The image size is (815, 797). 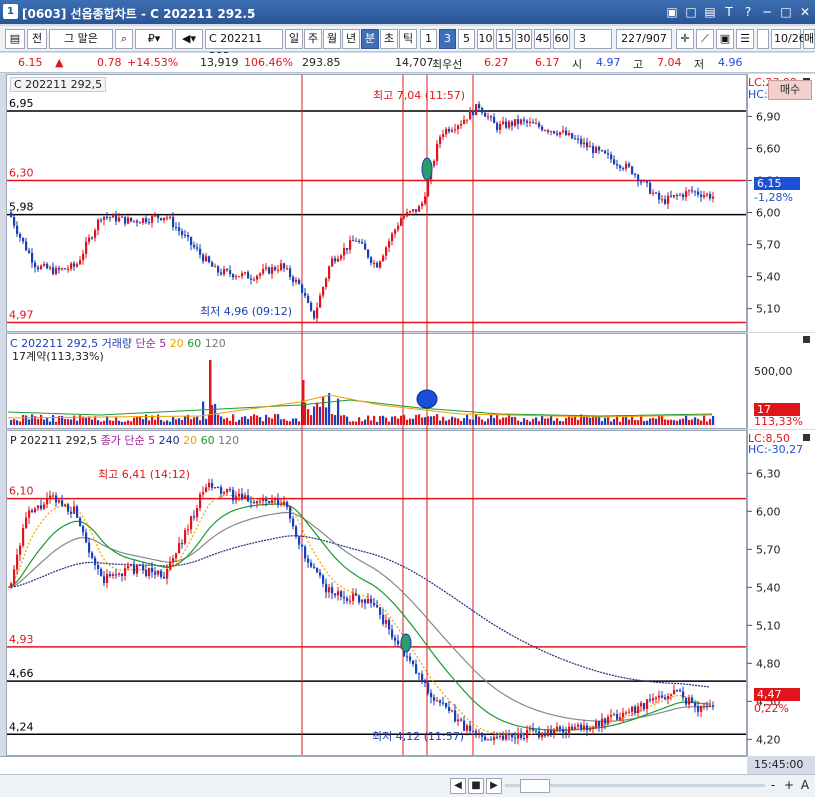 What do you see at coordinates (458, 786) in the screenshot?
I see `scroll-left-button: ◀` at bounding box center [458, 786].